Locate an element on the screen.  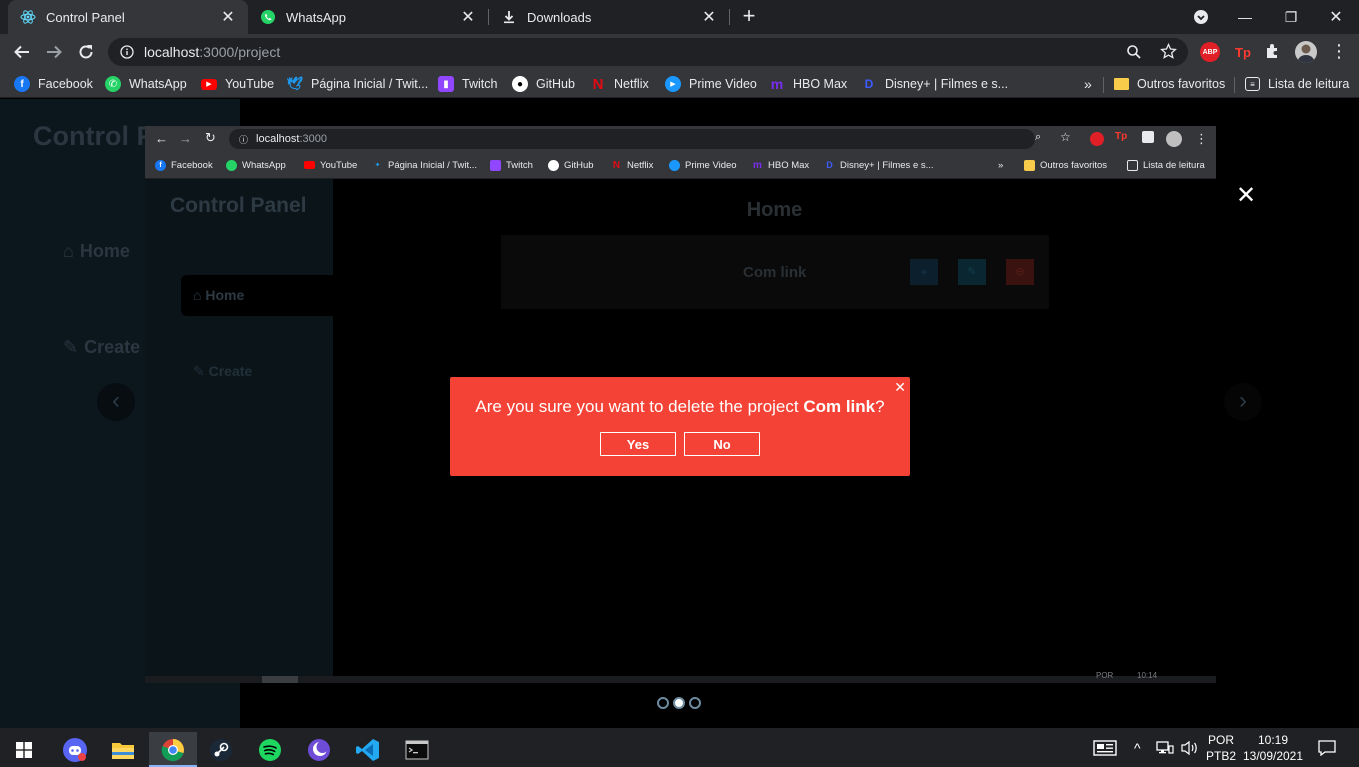
lightbox-dot-active is located at coordinates (679, 703).